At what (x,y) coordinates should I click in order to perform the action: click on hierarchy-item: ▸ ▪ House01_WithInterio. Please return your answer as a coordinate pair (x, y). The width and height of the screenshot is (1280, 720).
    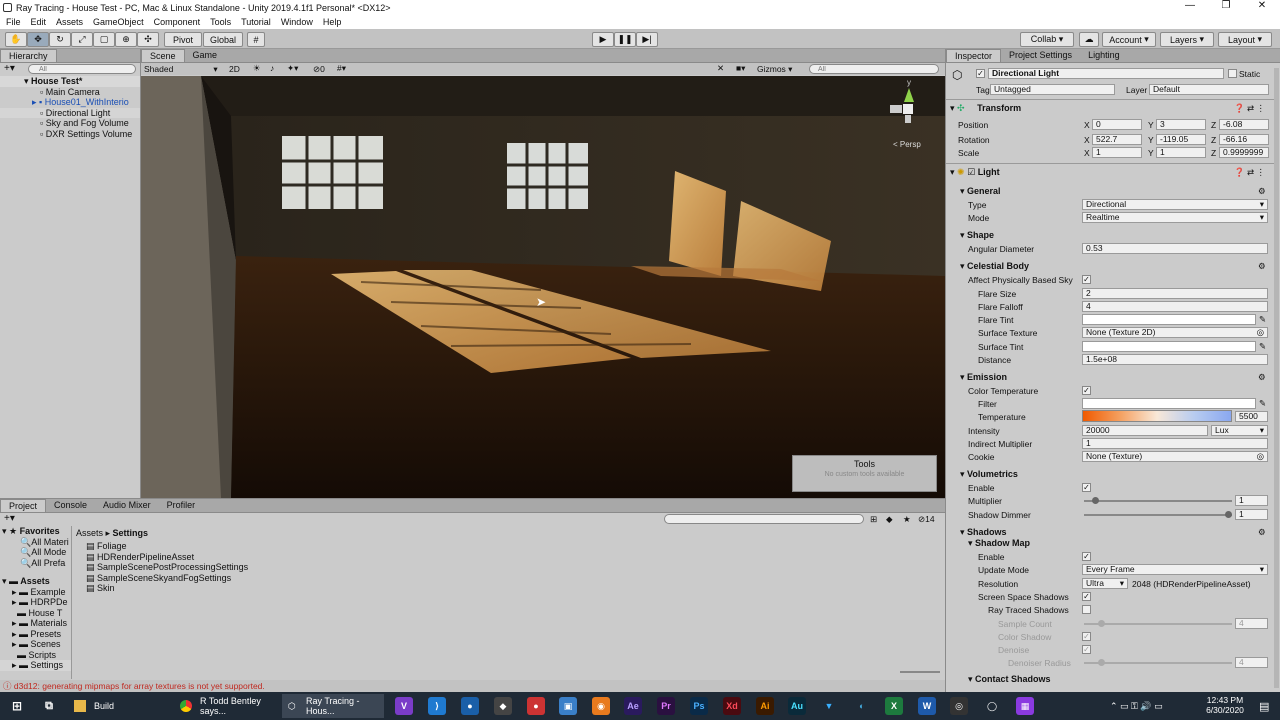
    Looking at the image, I should click on (70, 102).